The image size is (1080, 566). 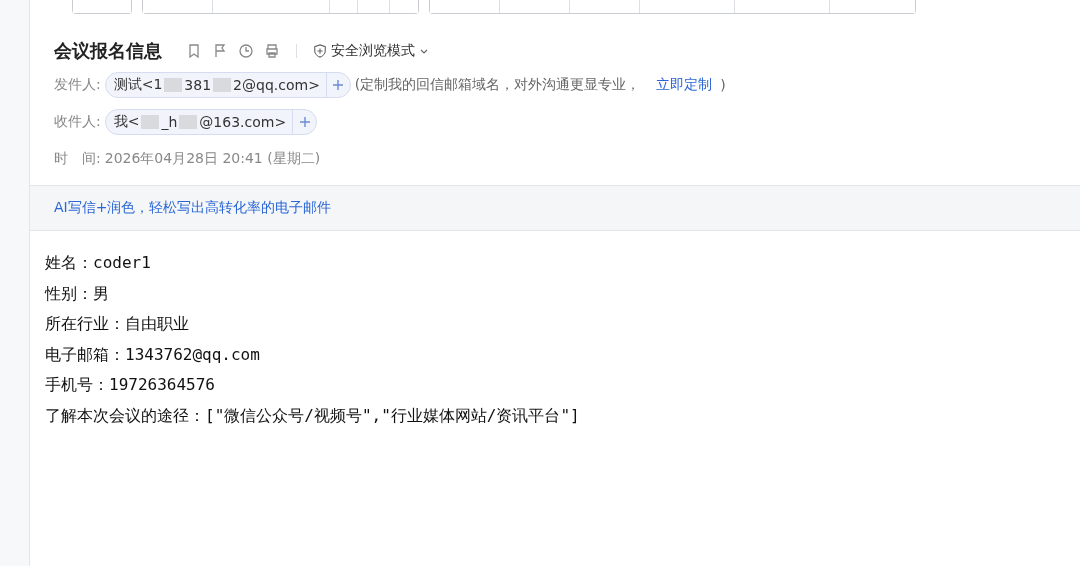 I want to click on body-line: 手机号：19726364576, so click(x=130, y=385).